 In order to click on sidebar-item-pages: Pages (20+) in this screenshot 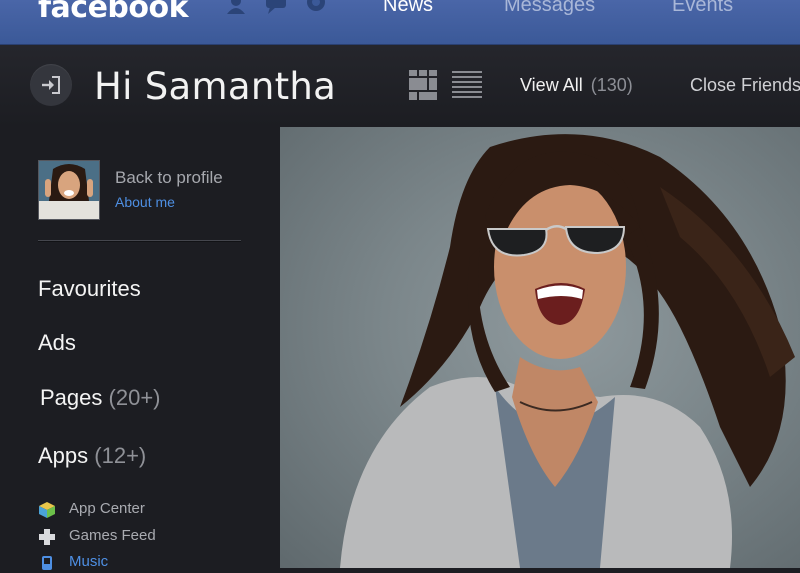, I will do `click(100, 398)`.